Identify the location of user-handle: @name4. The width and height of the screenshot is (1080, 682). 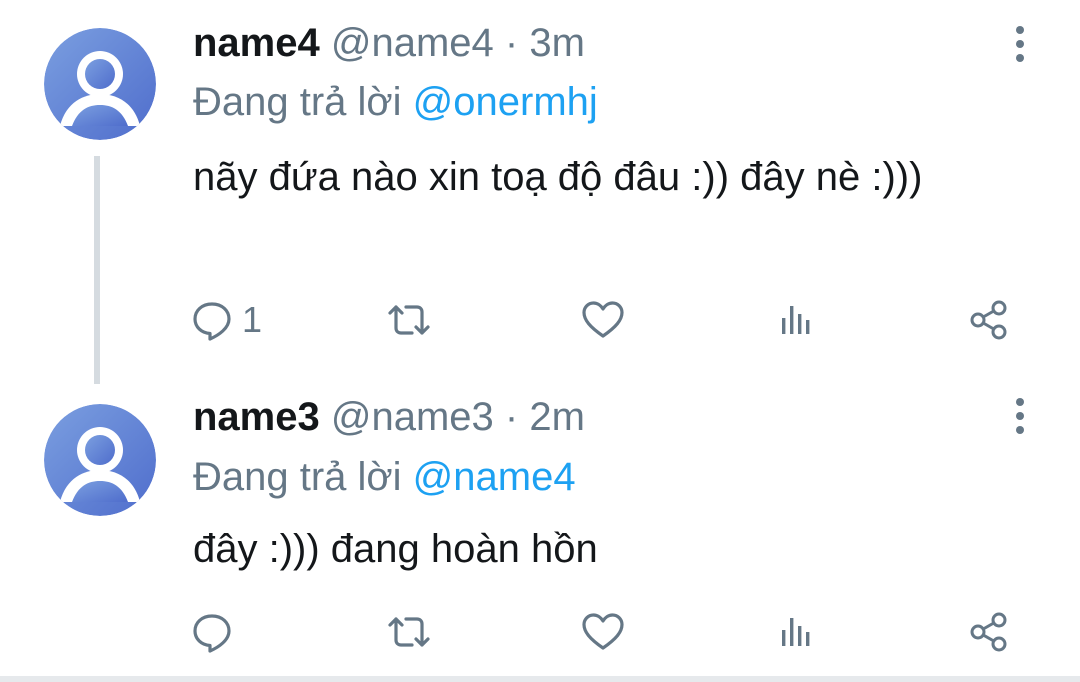
(412, 43).